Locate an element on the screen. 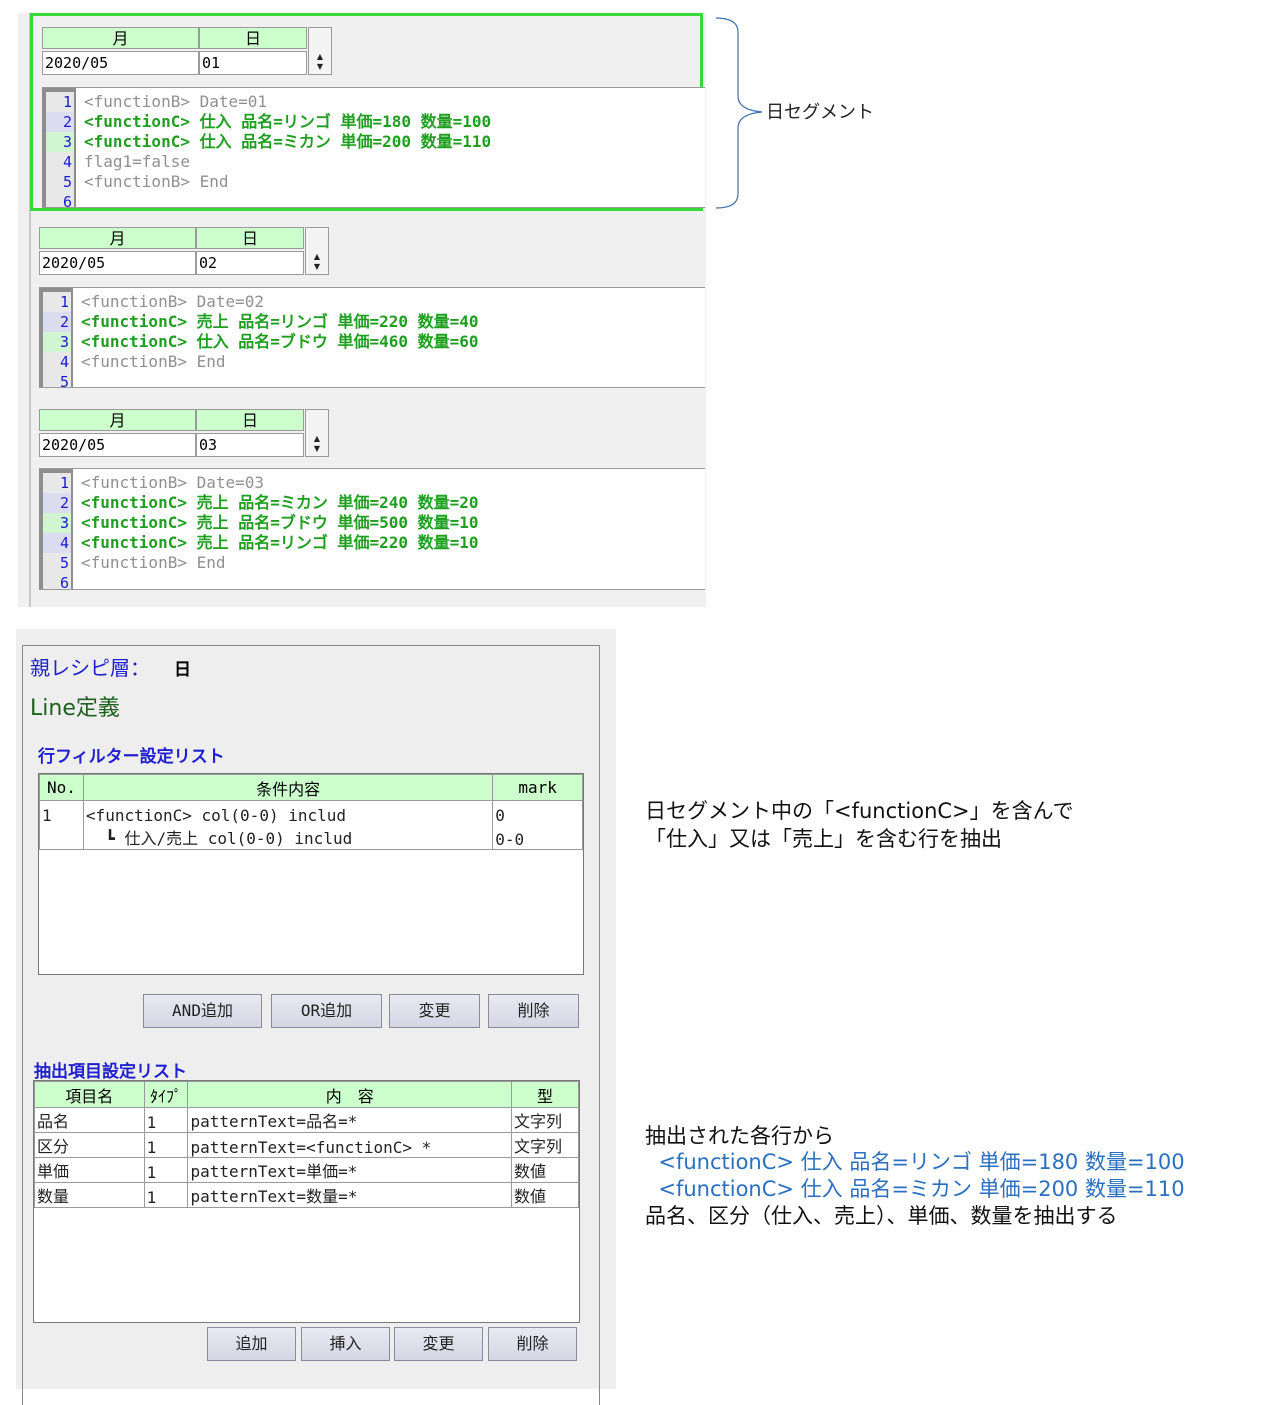  cell-content: patternText=<functionC> * is located at coordinates (350, 1145).